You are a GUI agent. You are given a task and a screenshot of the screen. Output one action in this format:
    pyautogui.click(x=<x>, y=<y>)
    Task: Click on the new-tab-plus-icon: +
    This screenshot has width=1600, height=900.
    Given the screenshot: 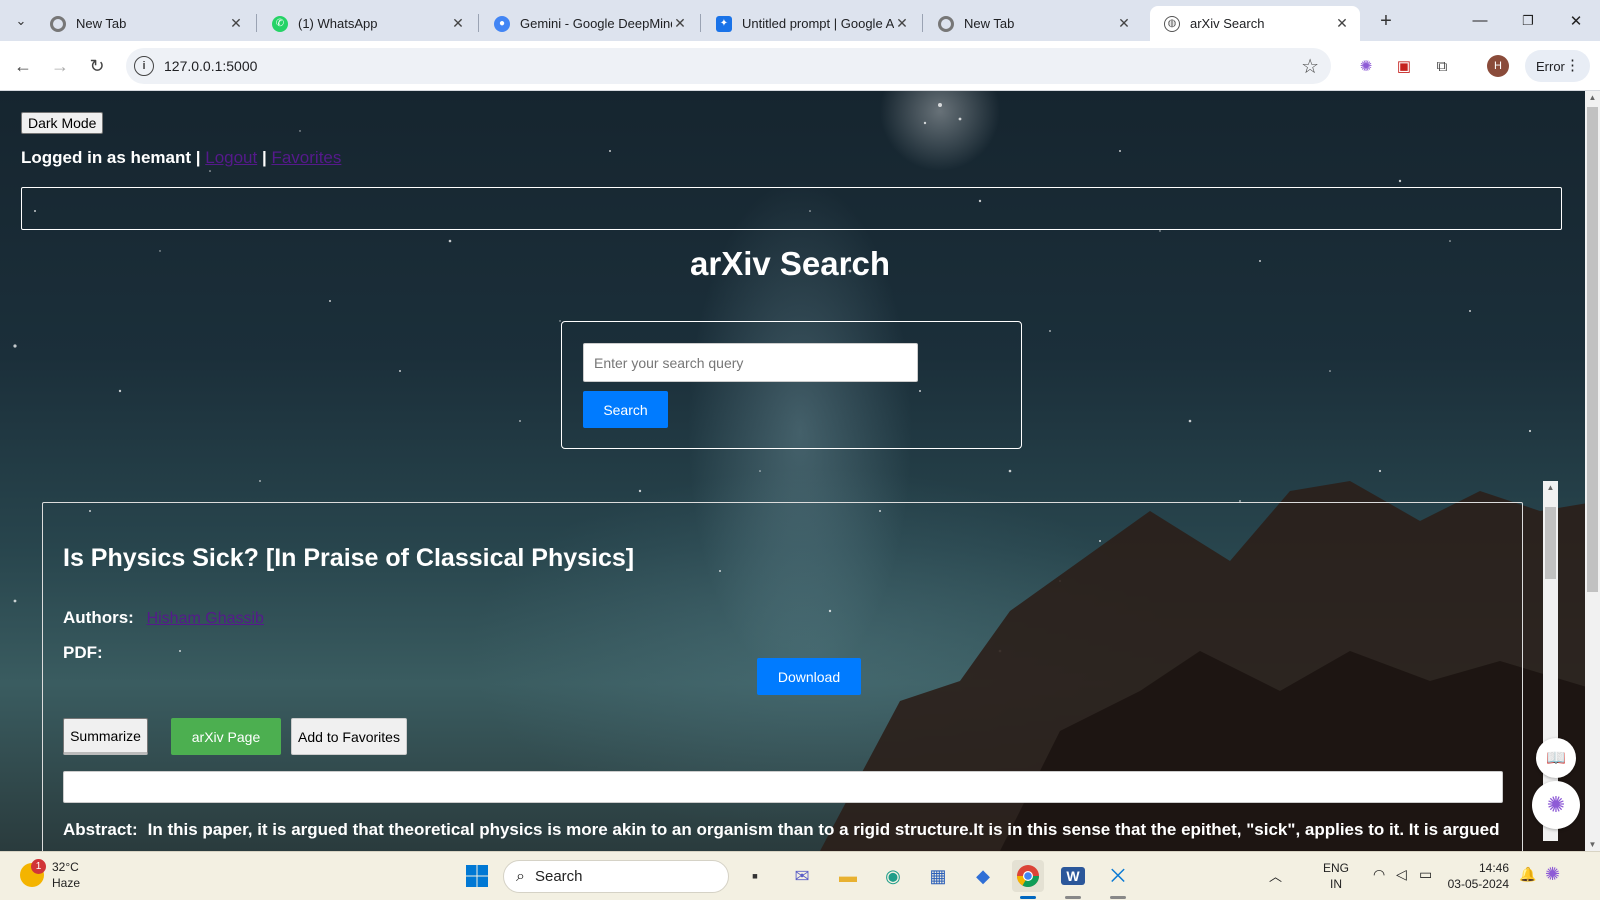 What is the action you would take?
    pyautogui.click(x=1386, y=21)
    